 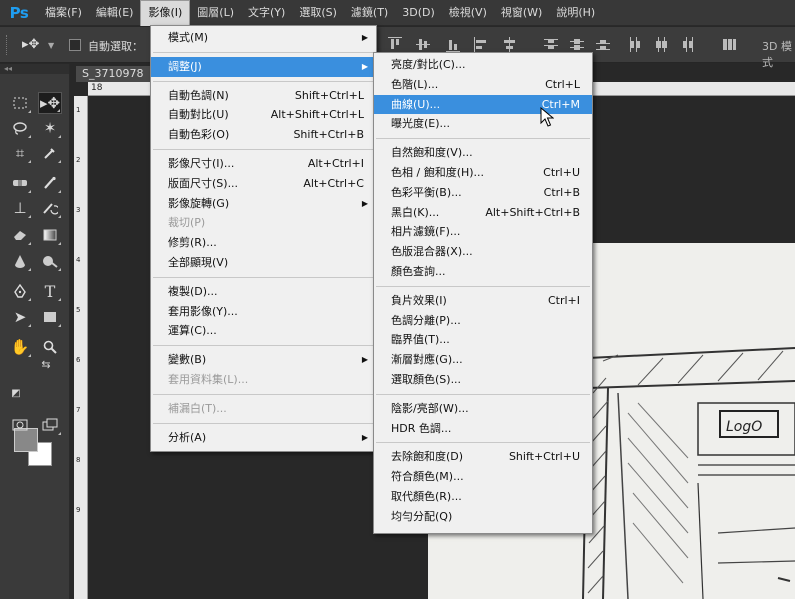 I want to click on brush-tool-icon, so click(x=50, y=183).